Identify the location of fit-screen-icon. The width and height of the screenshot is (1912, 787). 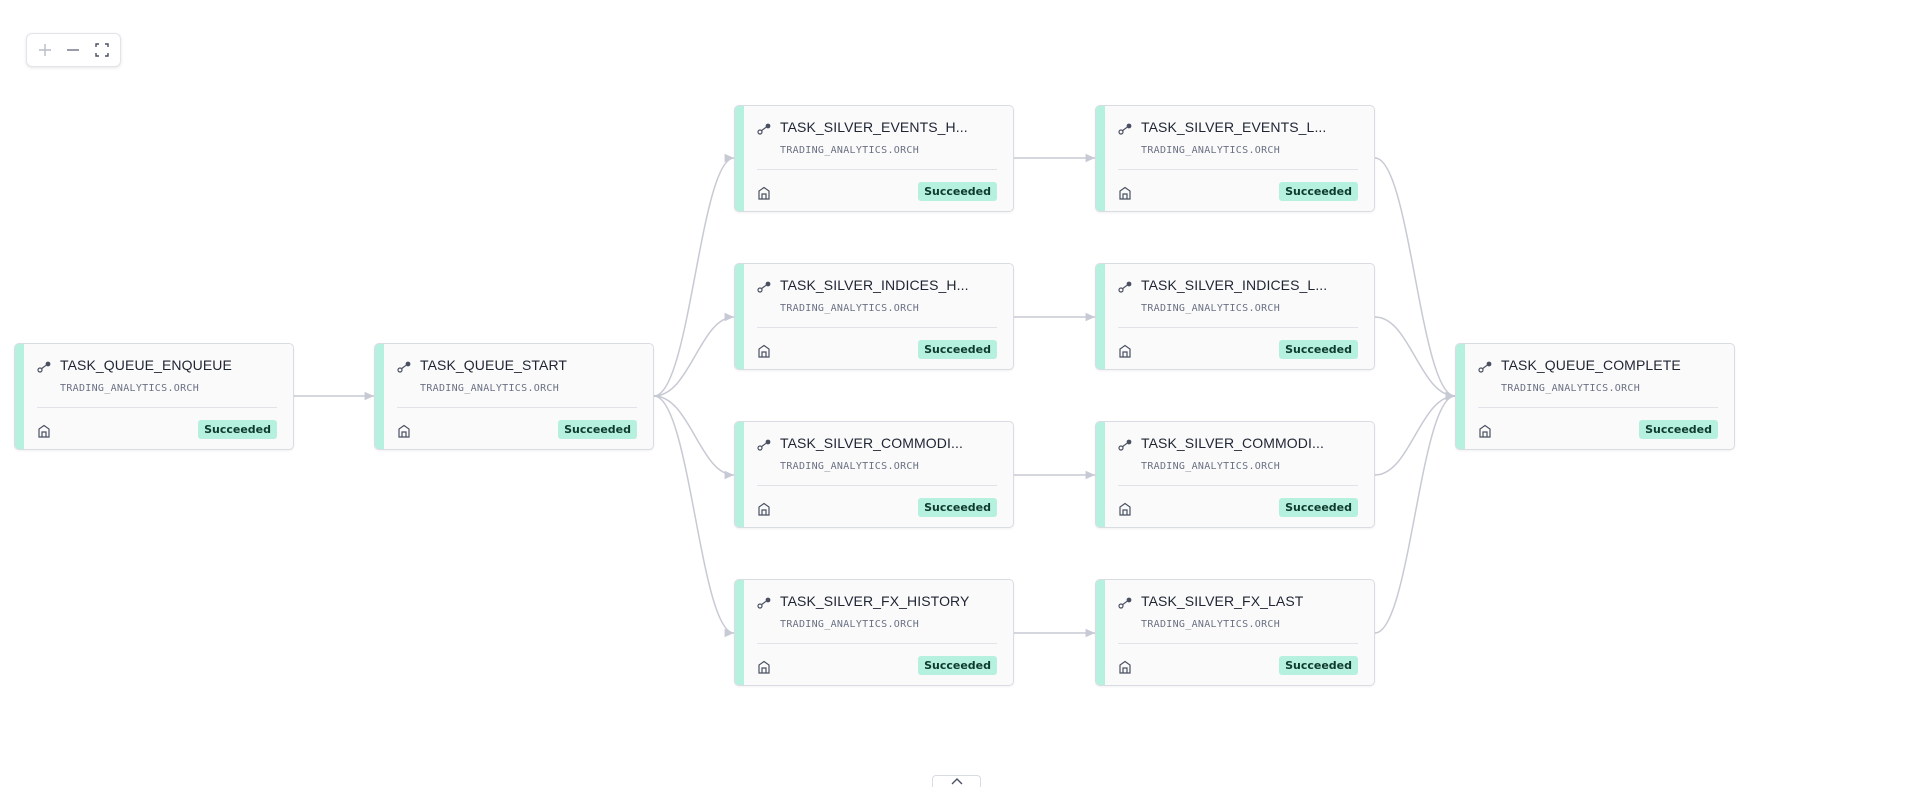
(102, 50).